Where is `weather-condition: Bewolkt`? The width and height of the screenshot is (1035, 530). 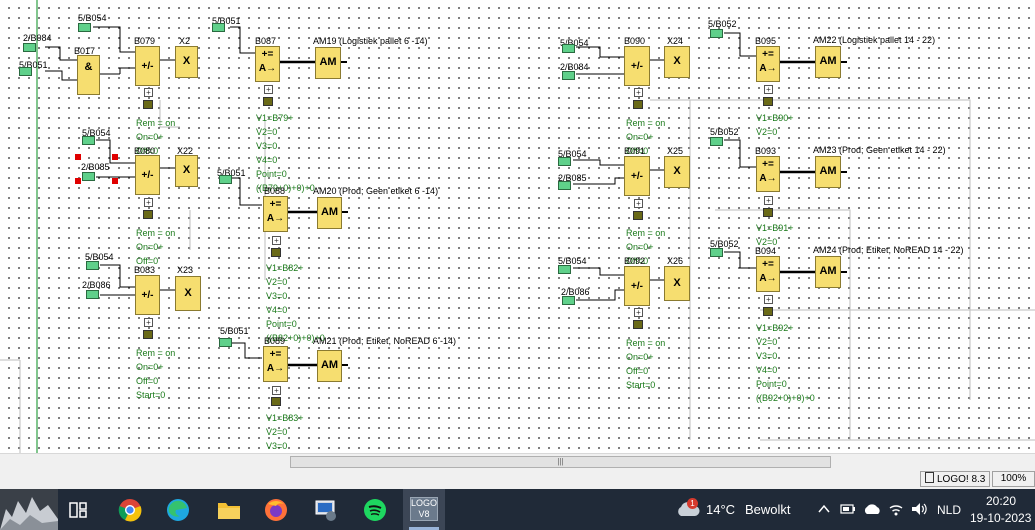 weather-condition: Bewolkt is located at coordinates (768, 509).